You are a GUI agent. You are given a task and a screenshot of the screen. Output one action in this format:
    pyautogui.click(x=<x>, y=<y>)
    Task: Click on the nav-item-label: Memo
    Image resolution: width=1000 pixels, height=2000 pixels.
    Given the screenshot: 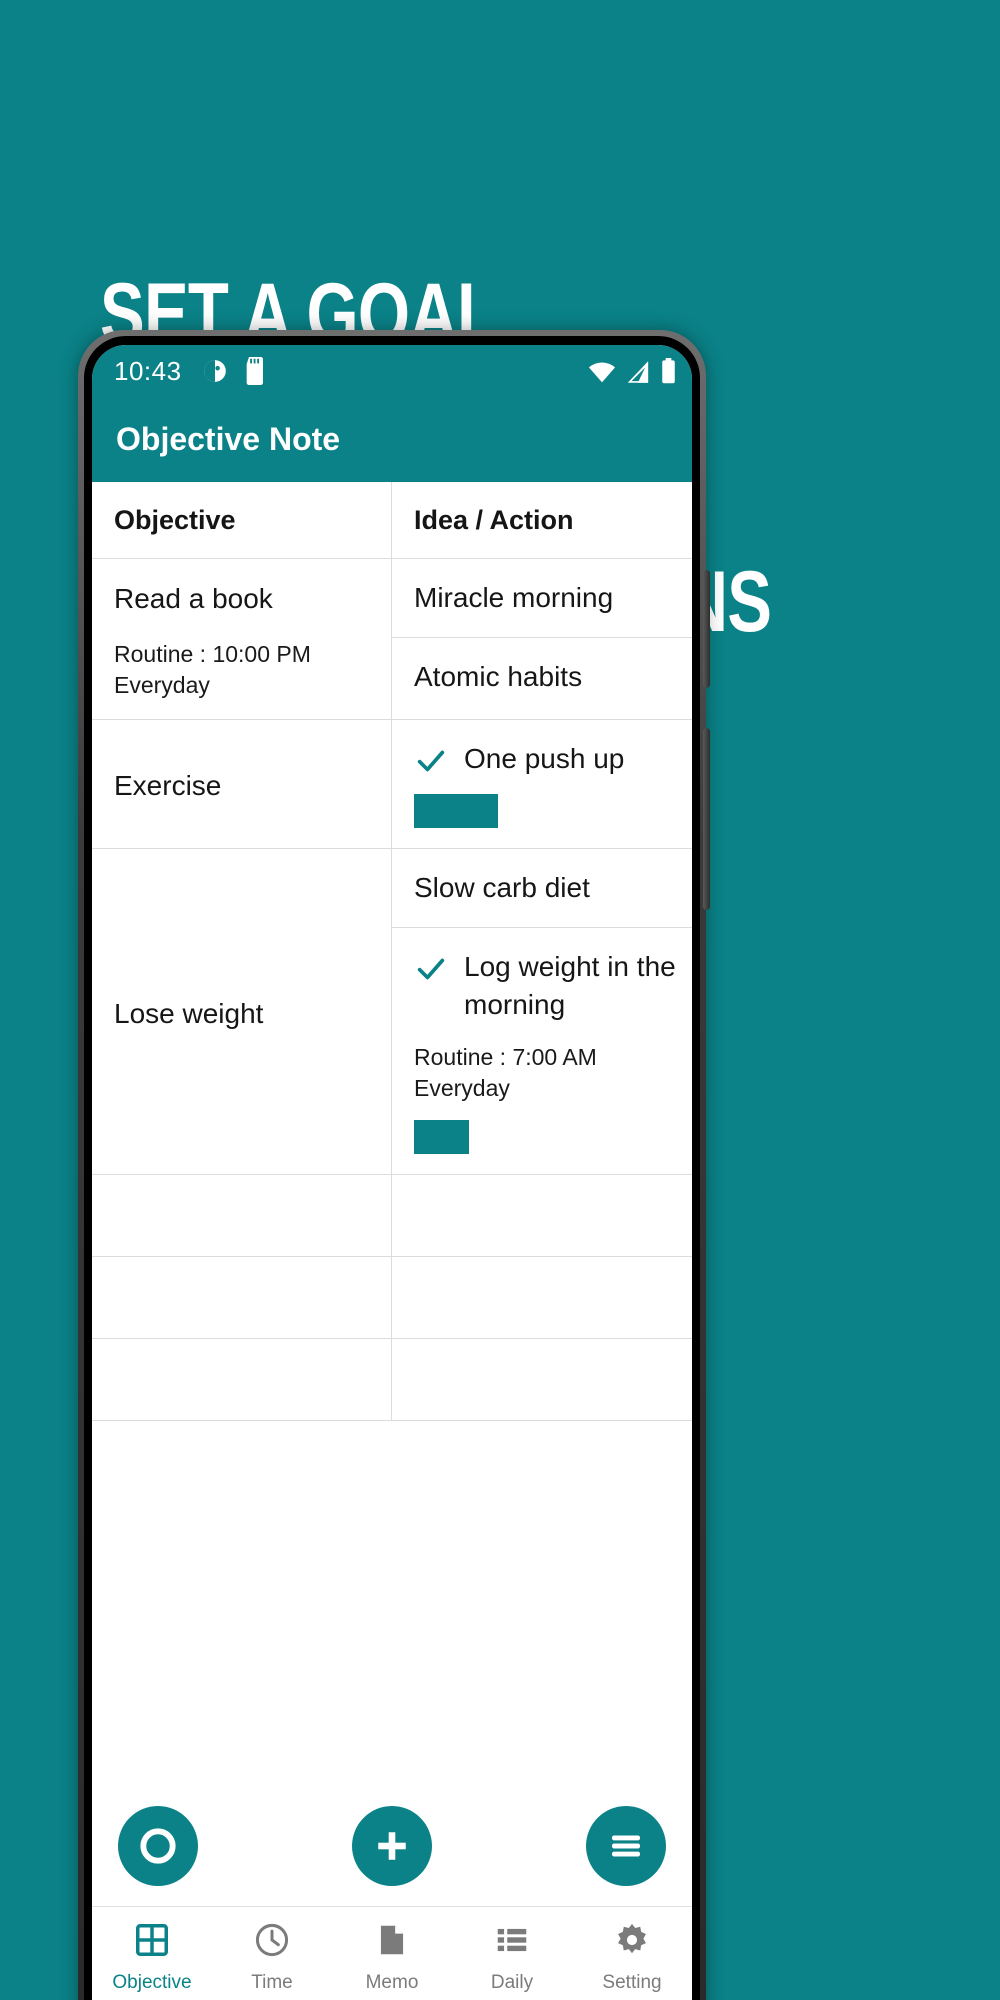 What is the action you would take?
    pyautogui.click(x=392, y=1982)
    